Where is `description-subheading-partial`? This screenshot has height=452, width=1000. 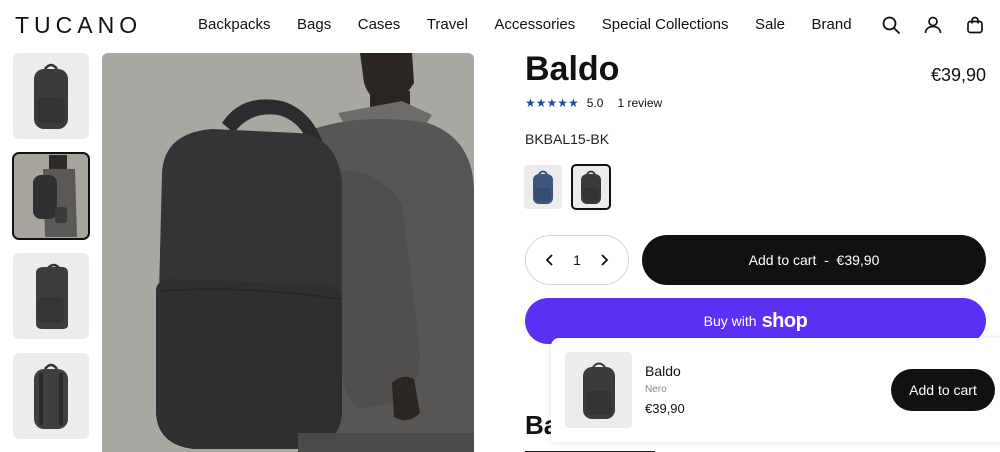 description-subheading-partial is located at coordinates (595, 448).